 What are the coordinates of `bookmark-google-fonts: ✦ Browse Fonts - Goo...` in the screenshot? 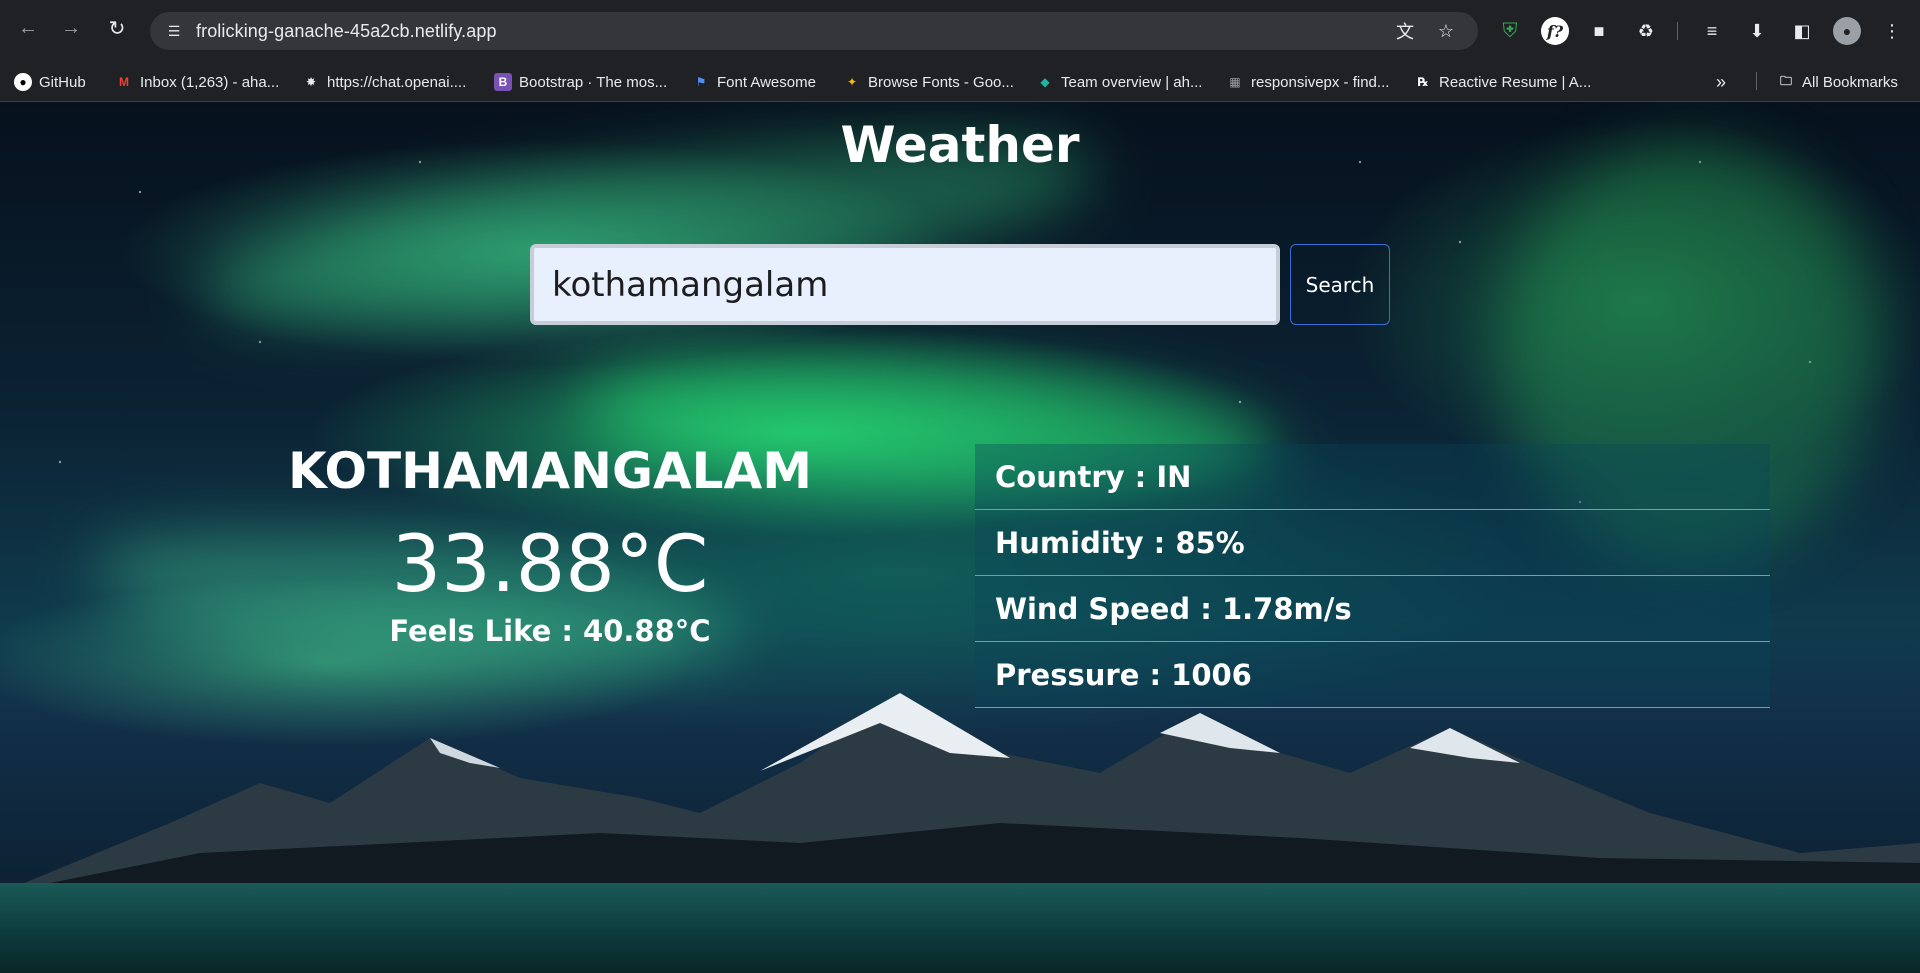 It's located at (928, 82).